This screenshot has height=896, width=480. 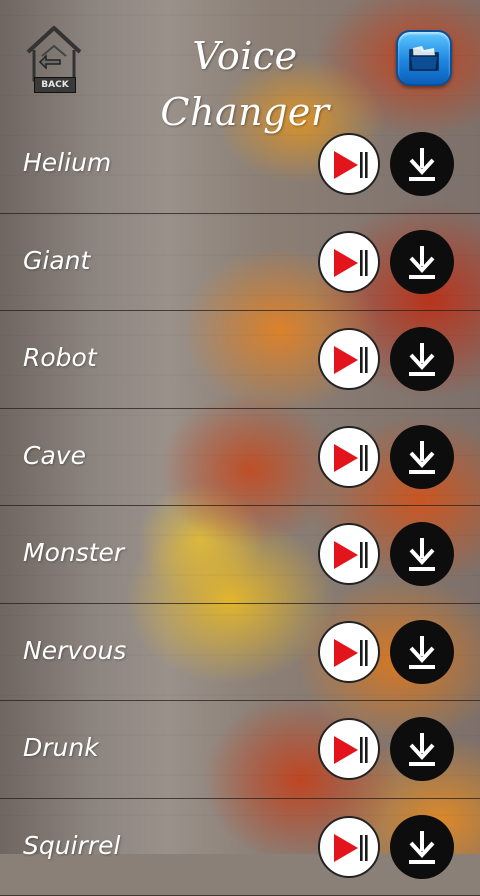 What do you see at coordinates (240, 165) in the screenshot?
I see `list-item: Helium` at bounding box center [240, 165].